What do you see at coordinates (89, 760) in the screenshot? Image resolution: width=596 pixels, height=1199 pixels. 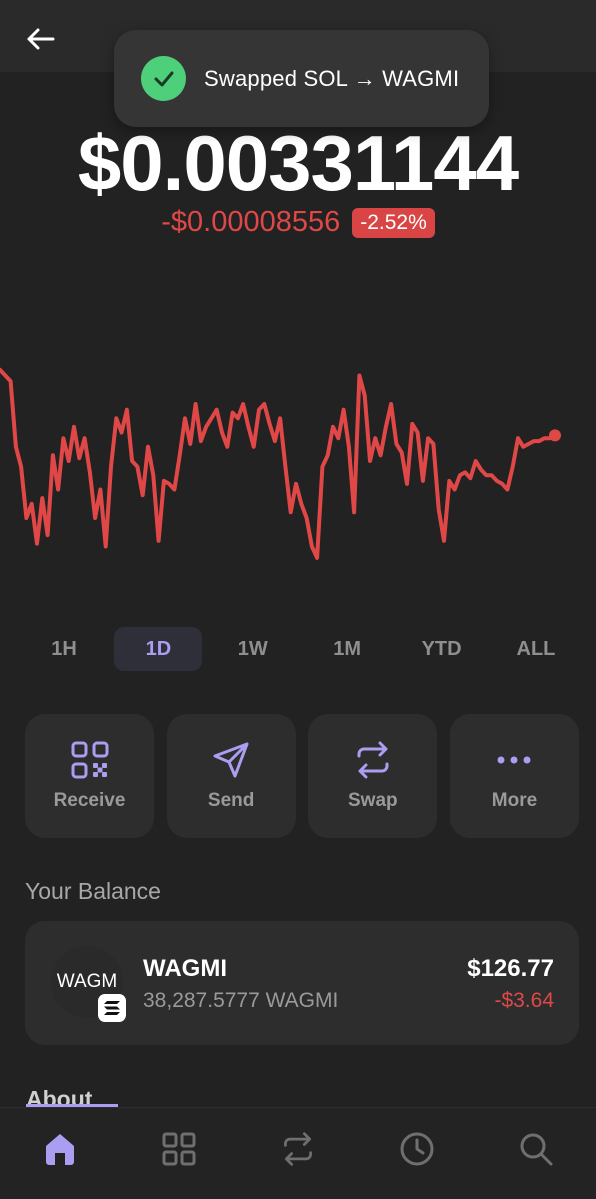 I see `qr-code-icon` at bounding box center [89, 760].